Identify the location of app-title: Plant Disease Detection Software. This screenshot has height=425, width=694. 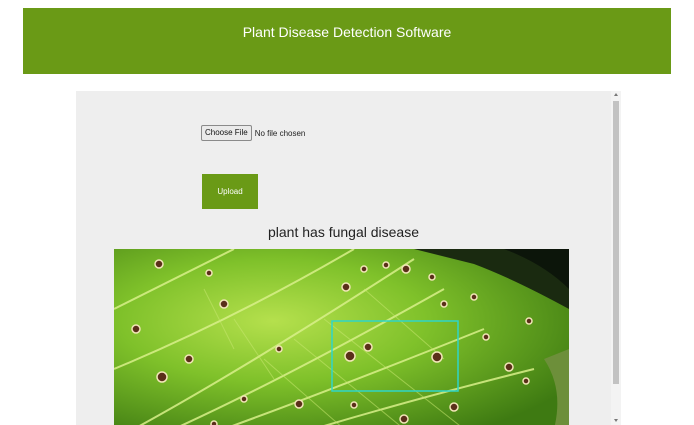
(347, 32).